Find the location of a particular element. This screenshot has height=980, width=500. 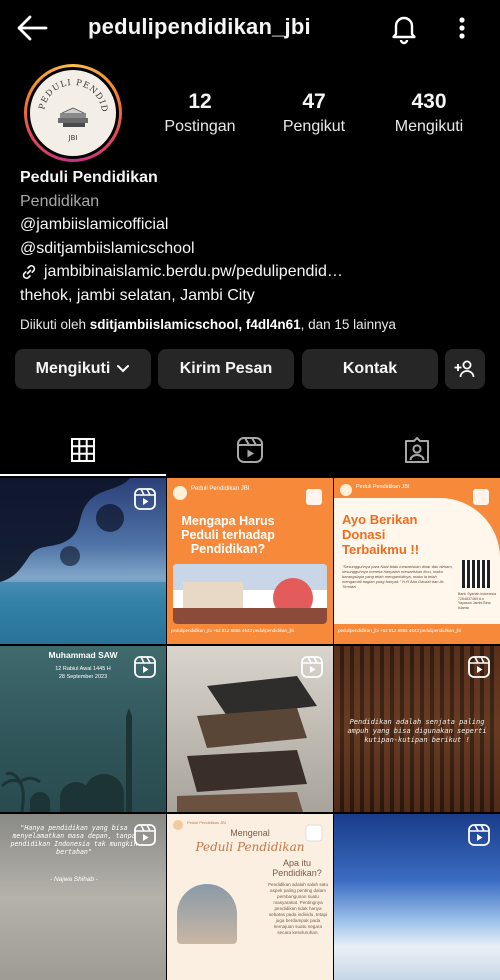

reels-icon is located at coordinates (250, 450).